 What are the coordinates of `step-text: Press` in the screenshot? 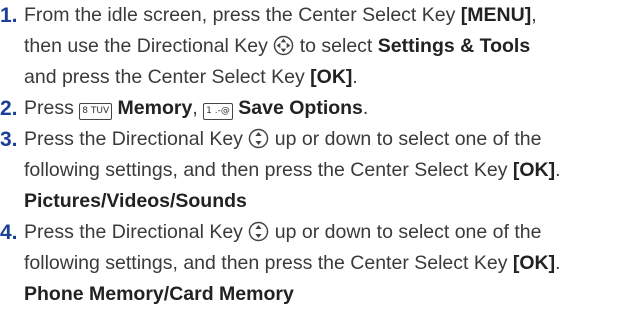 It's located at (52, 108).